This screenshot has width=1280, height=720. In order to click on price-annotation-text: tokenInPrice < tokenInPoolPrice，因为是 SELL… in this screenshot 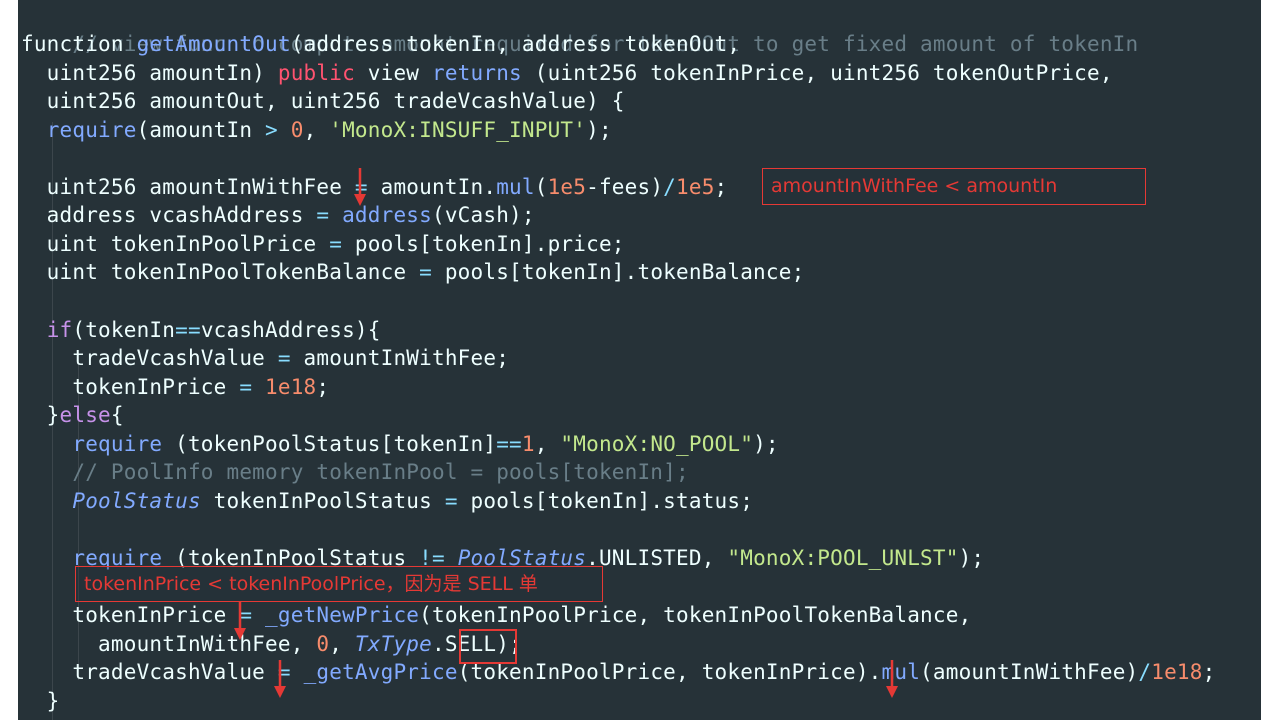, I will do `click(311, 584)`.